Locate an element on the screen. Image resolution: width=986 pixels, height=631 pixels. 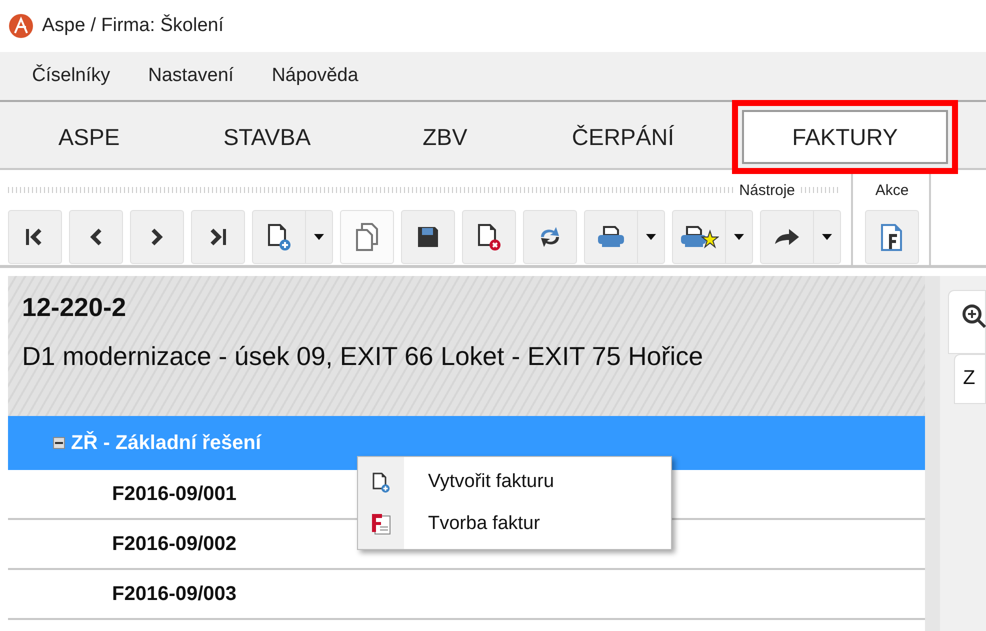
toolbar-group-label: Nástroje is located at coordinates (767, 190).